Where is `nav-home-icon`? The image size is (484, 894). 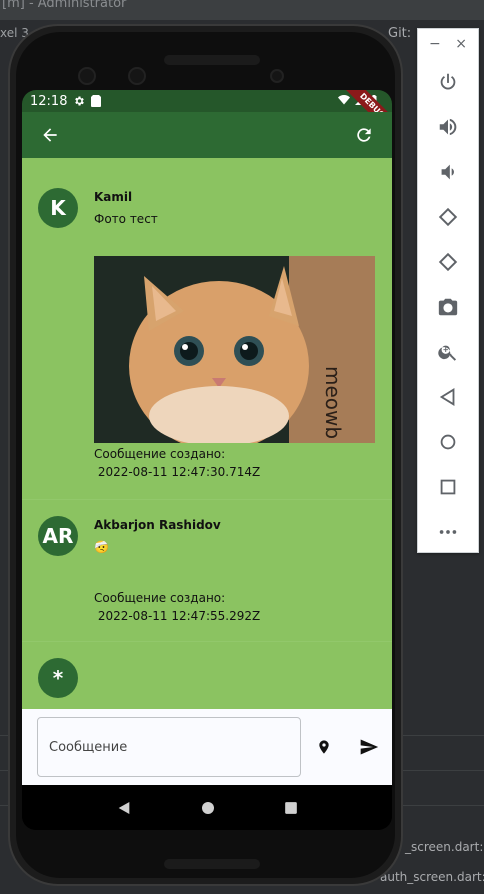
nav-home-icon is located at coordinates (208, 808).